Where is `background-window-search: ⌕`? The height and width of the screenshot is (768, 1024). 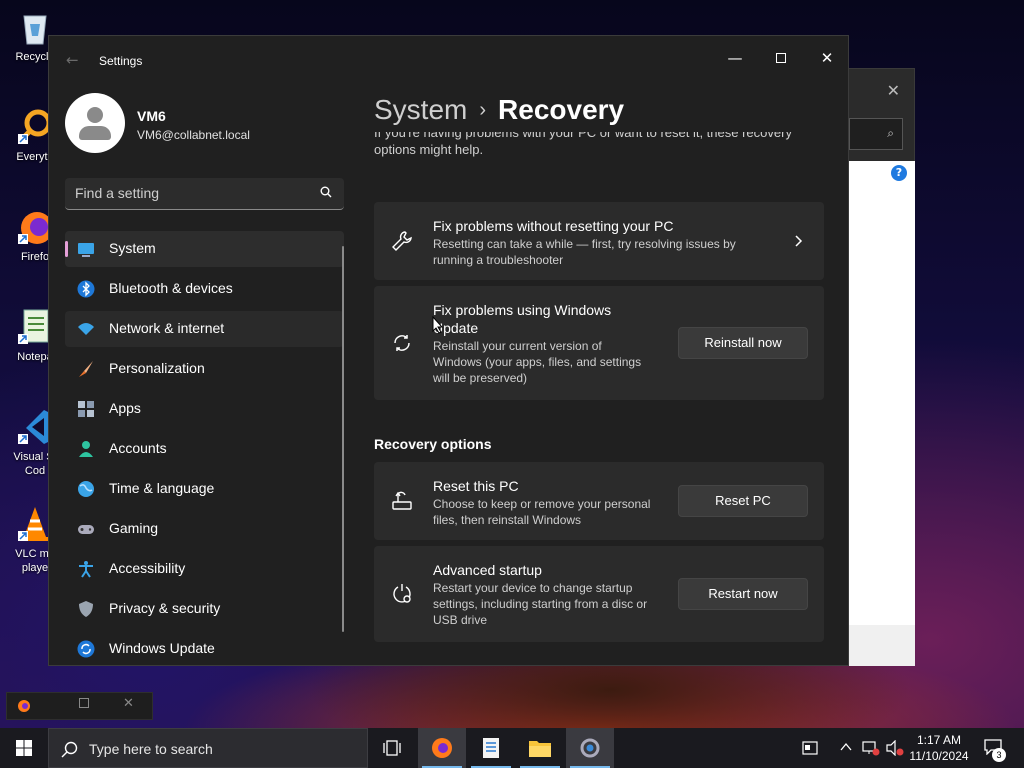
background-window-search: ⌕ is located at coordinates (876, 134).